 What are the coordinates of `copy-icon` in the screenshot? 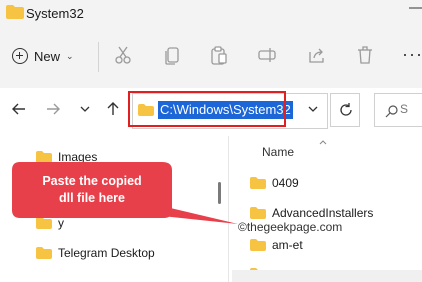 It's located at (173, 55).